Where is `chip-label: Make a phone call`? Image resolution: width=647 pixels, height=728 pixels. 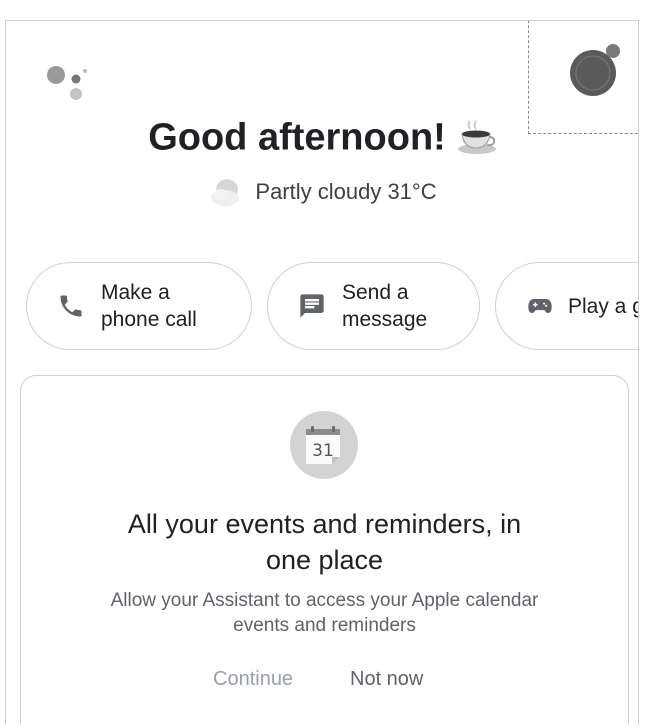 chip-label: Make a phone call is located at coordinates (149, 306).